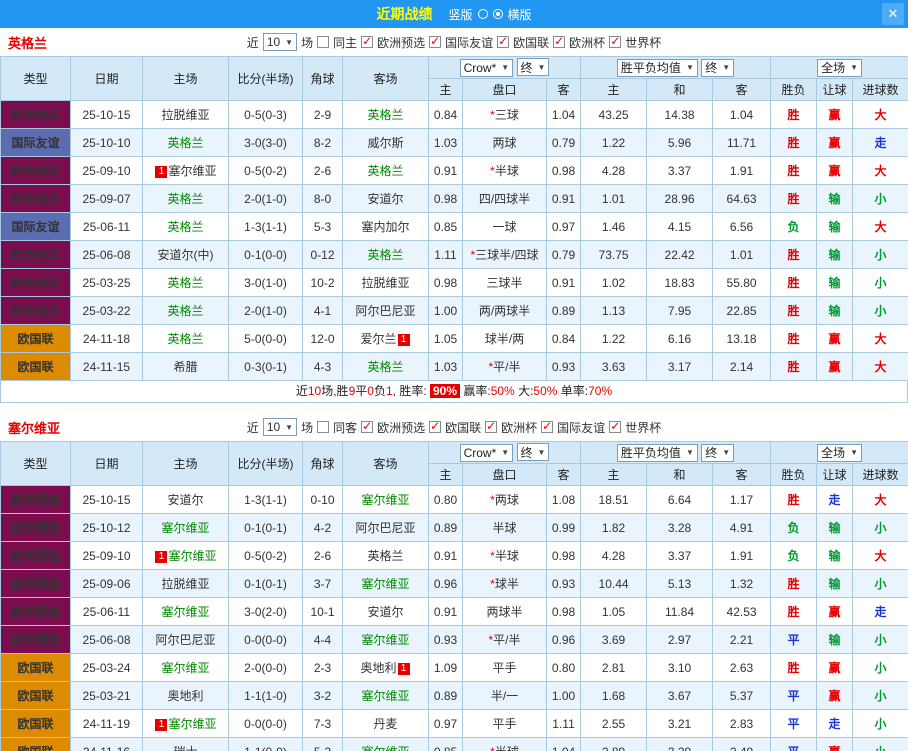  Describe the element at coordinates (370, 391) in the screenshot. I see `summary-segment: 0` at that location.